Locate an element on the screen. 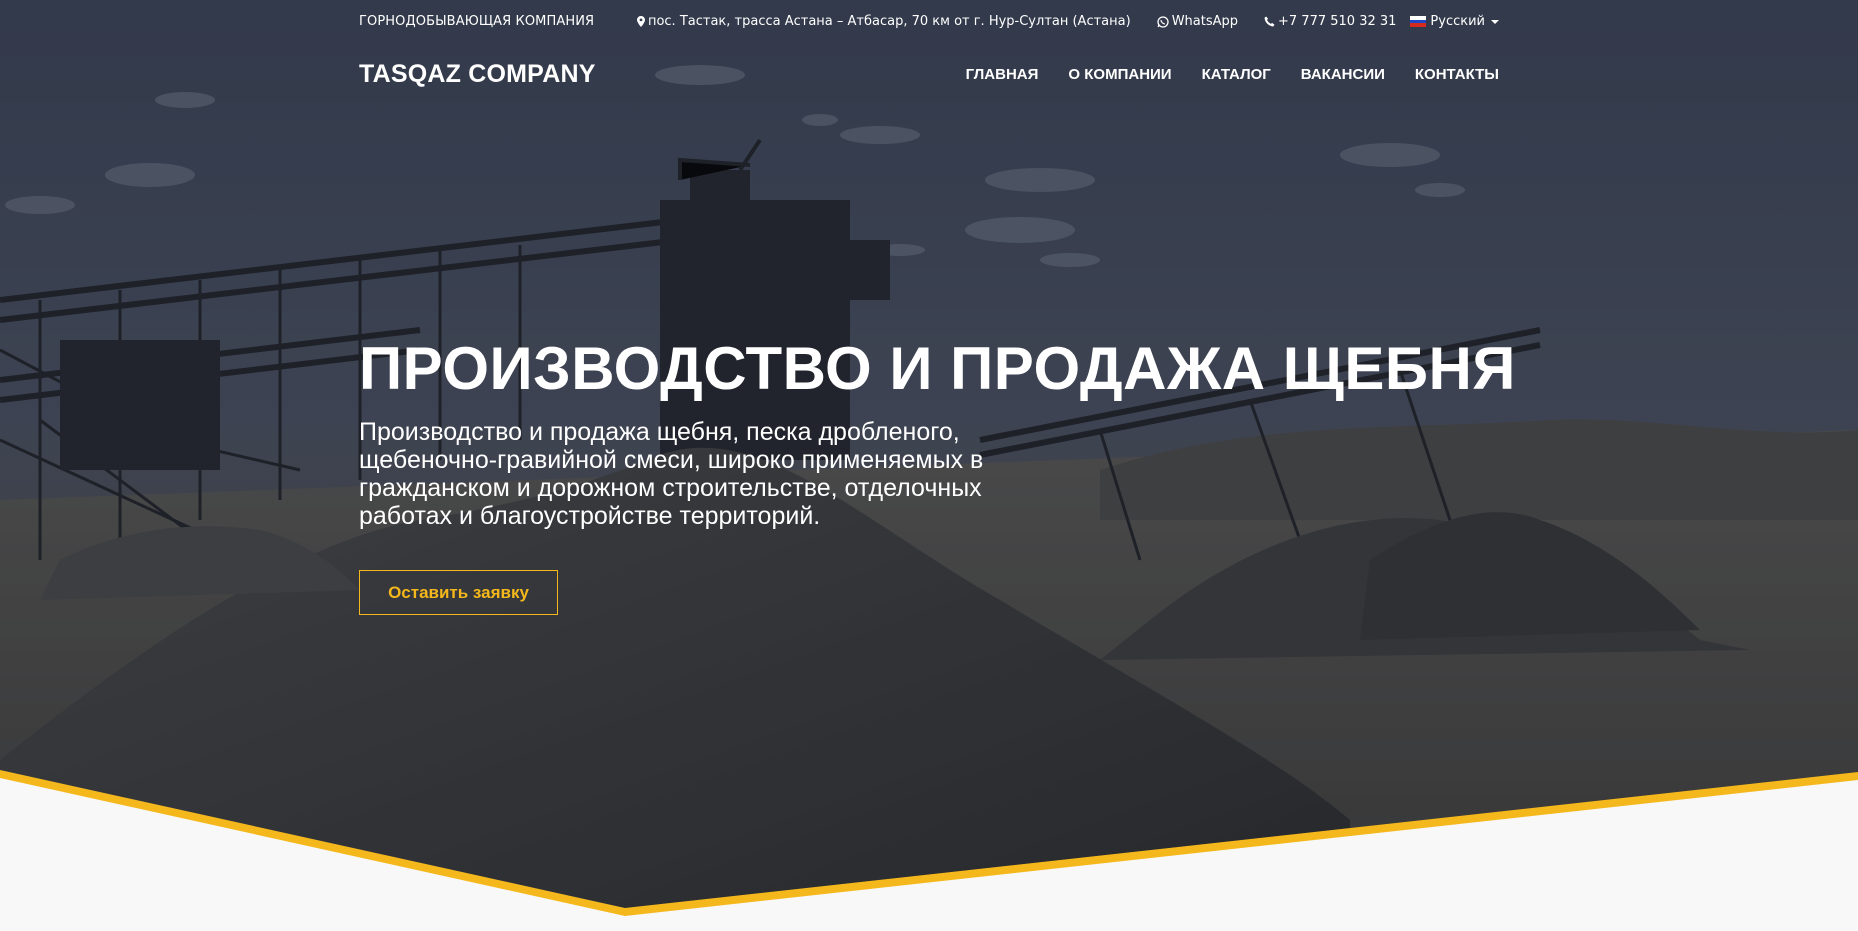 The width and height of the screenshot is (1858, 931). map-marker-icon is located at coordinates (640, 21).